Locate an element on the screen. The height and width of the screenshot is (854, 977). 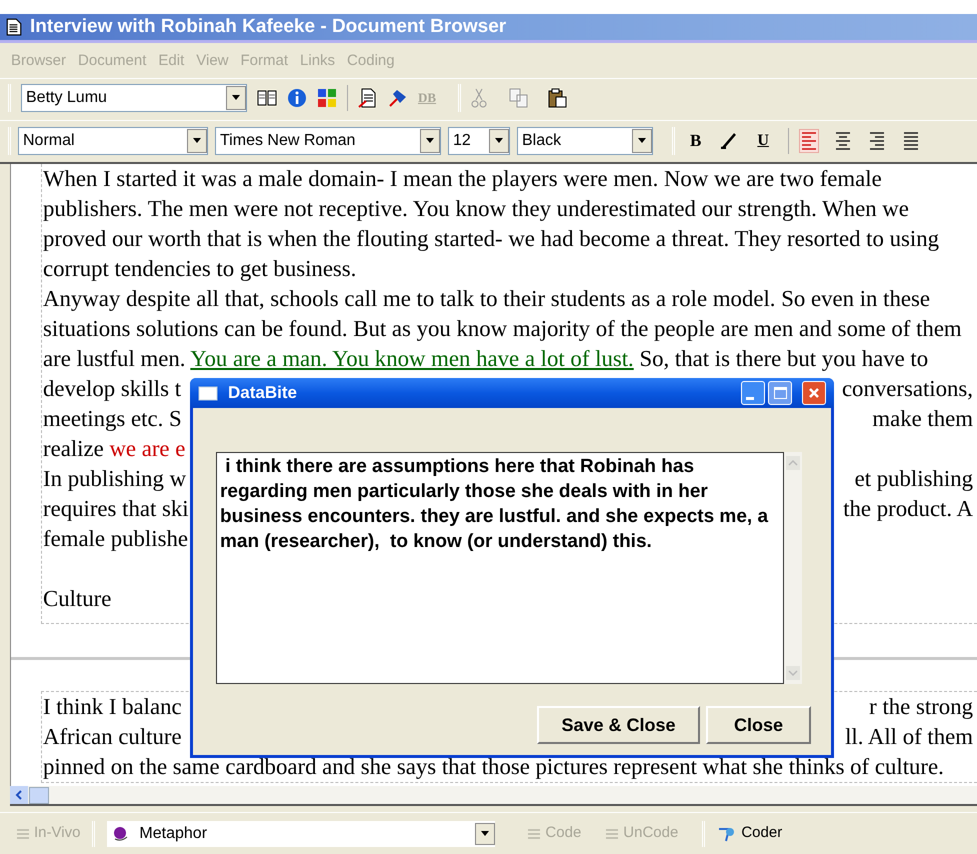
scroll-left-button is located at coordinates (19, 795).